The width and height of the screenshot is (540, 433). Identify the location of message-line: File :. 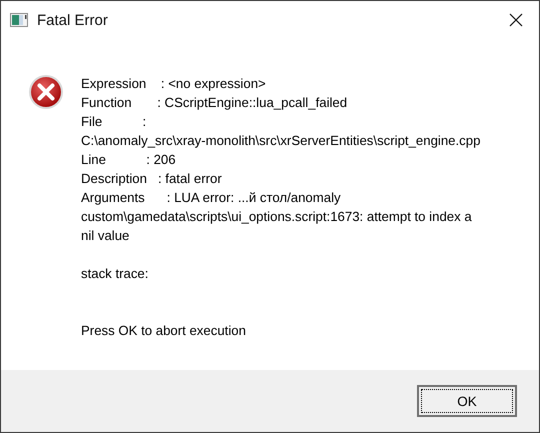
(114, 122).